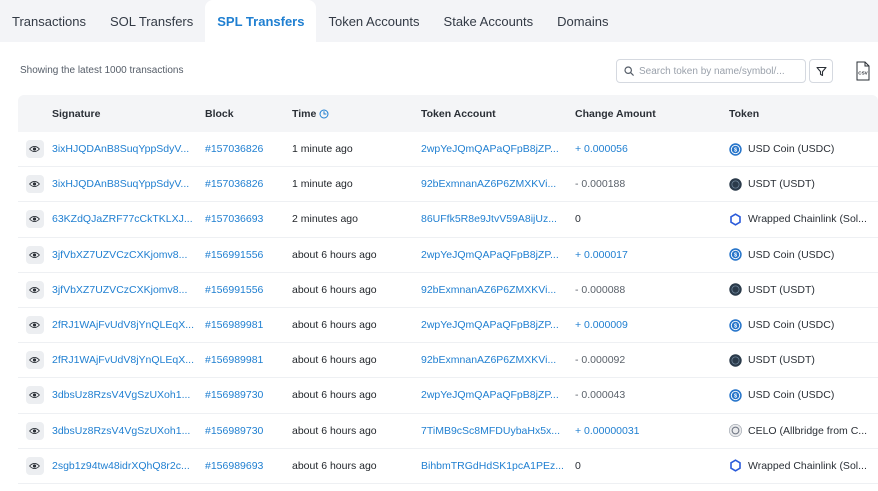  What do you see at coordinates (49, 21) in the screenshot?
I see `tab-transactions: Transactions` at bounding box center [49, 21].